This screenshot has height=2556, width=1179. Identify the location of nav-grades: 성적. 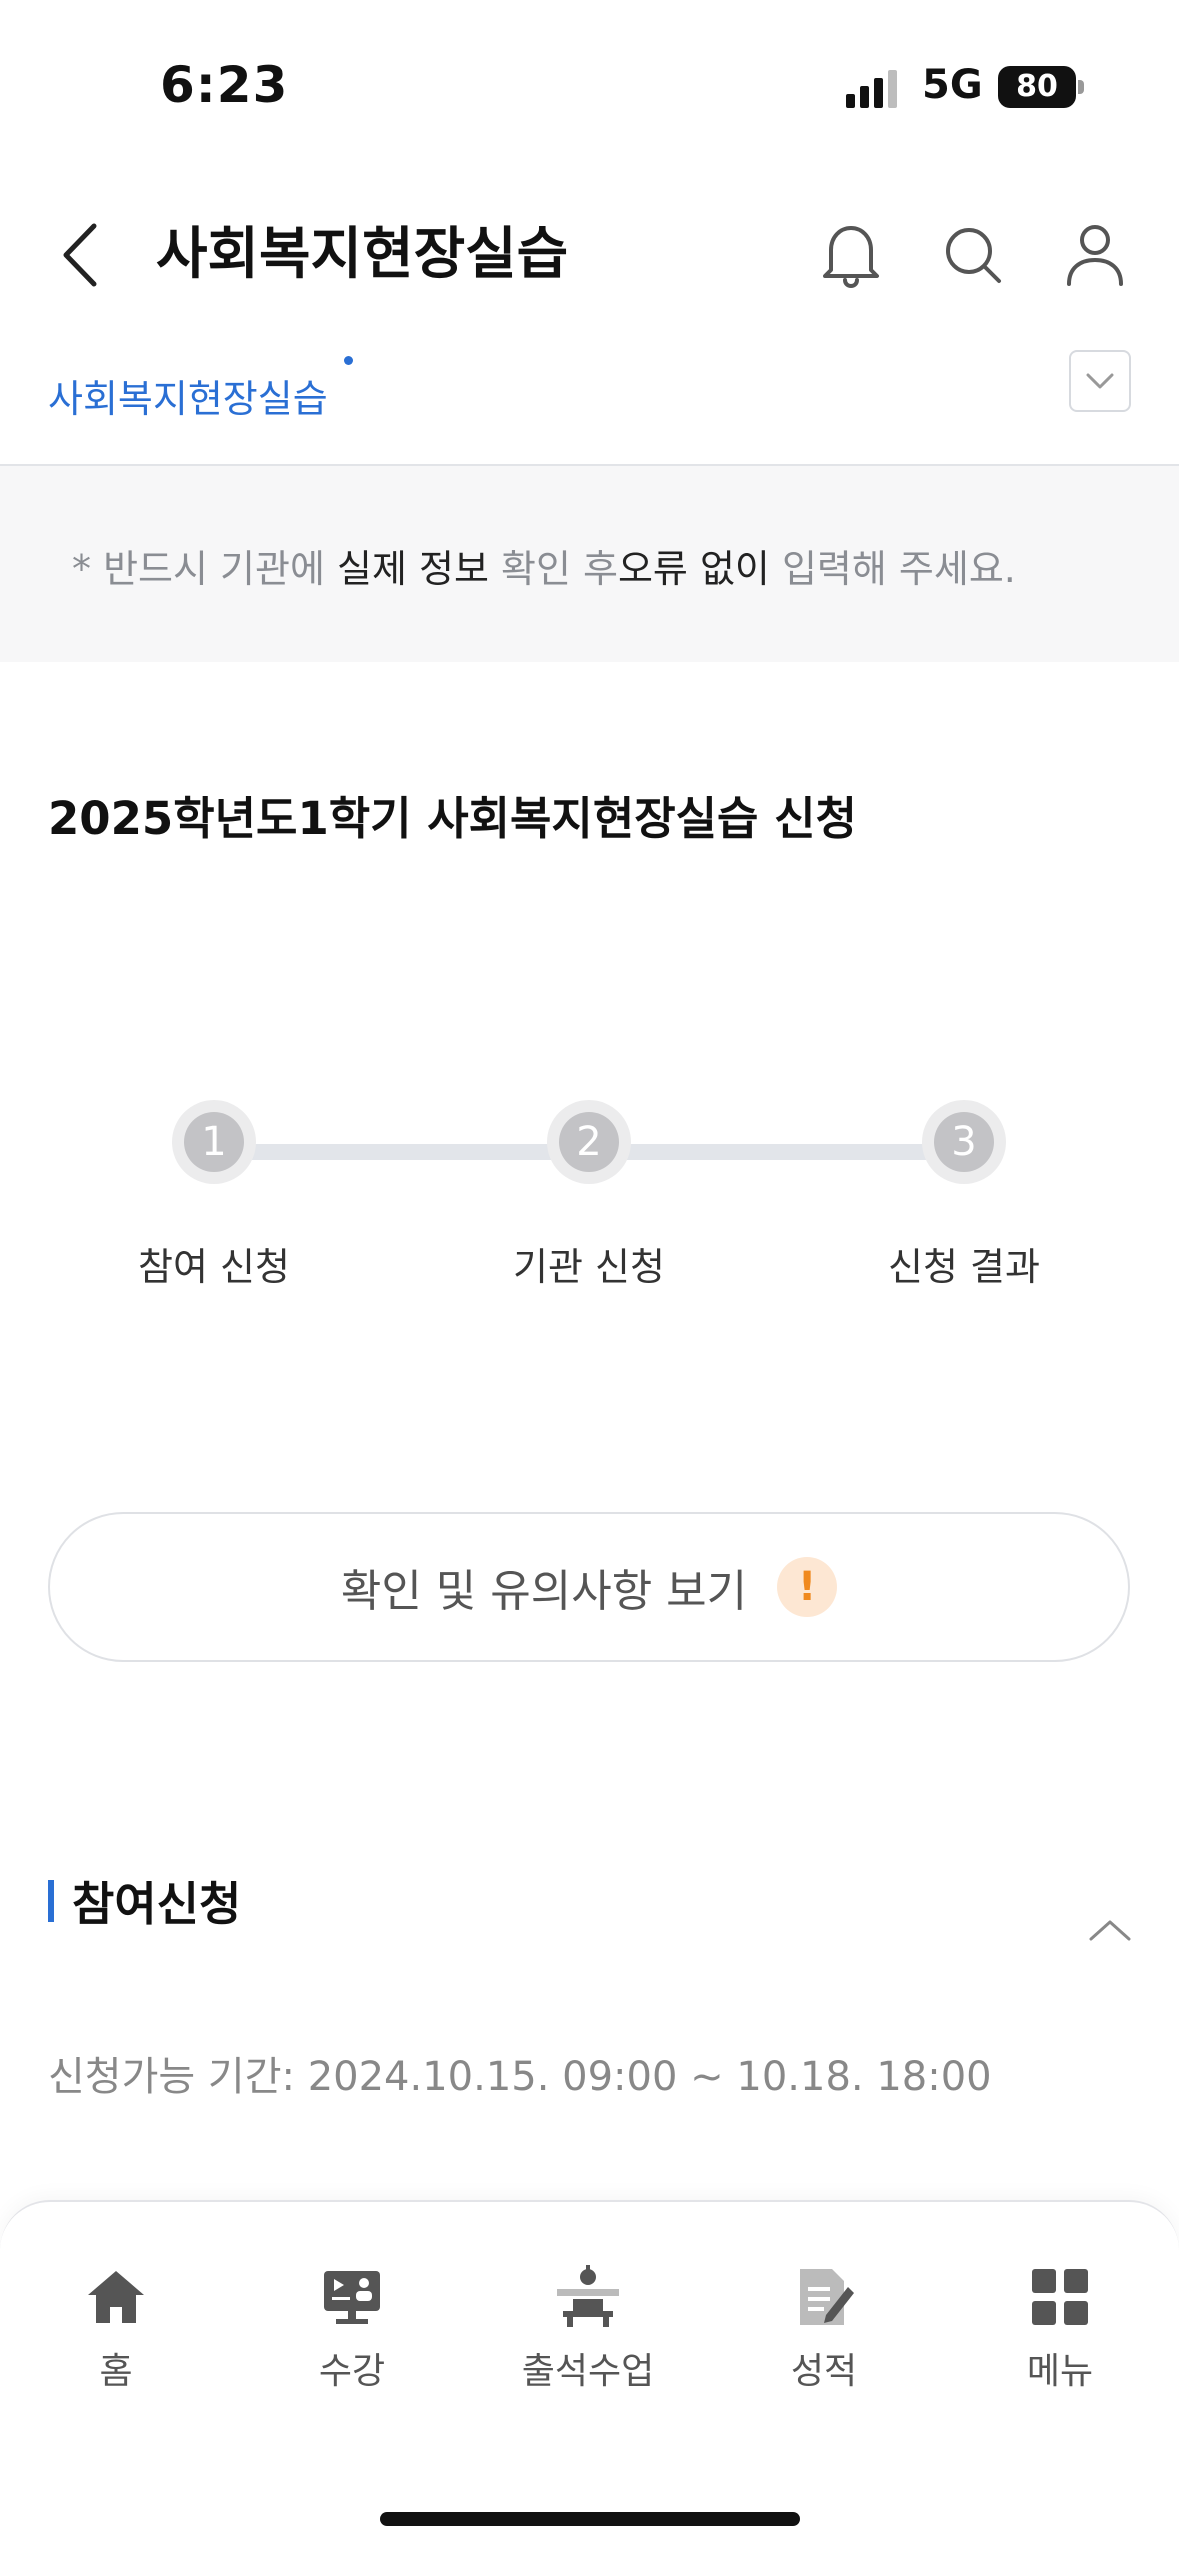
(824, 2337).